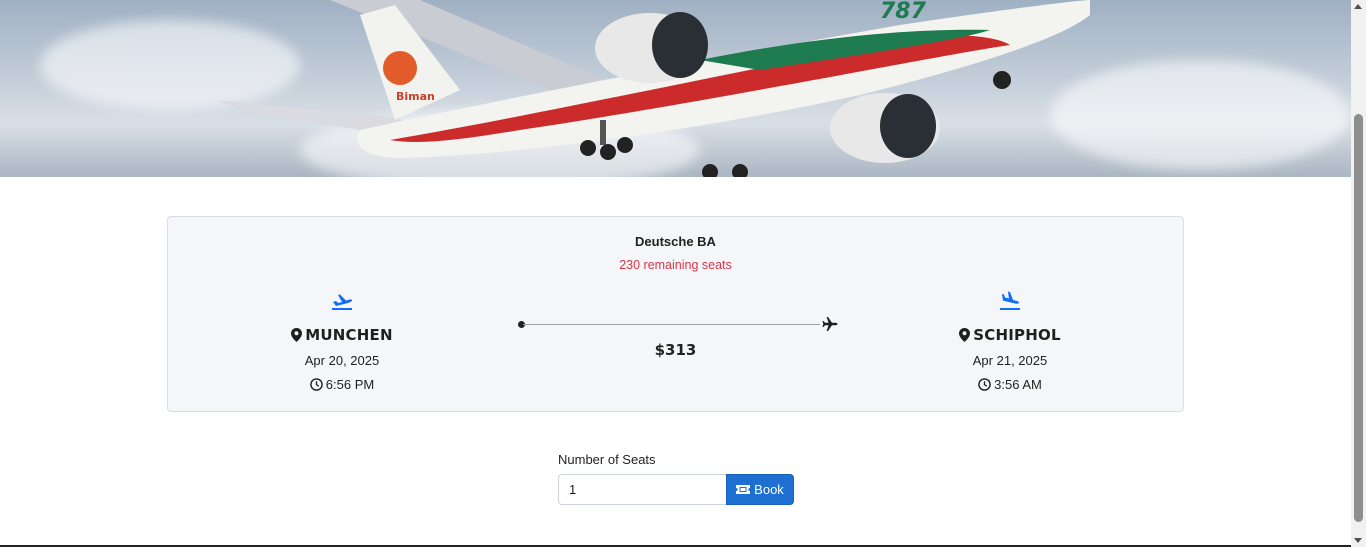 The width and height of the screenshot is (1366, 547). What do you see at coordinates (1010, 300) in the screenshot?
I see `plane-arrival-icon` at bounding box center [1010, 300].